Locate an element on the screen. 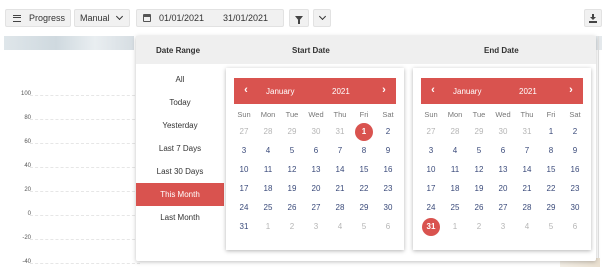 The height and width of the screenshot is (267, 604). progress-menu-button: Progress is located at coordinates (38, 18).